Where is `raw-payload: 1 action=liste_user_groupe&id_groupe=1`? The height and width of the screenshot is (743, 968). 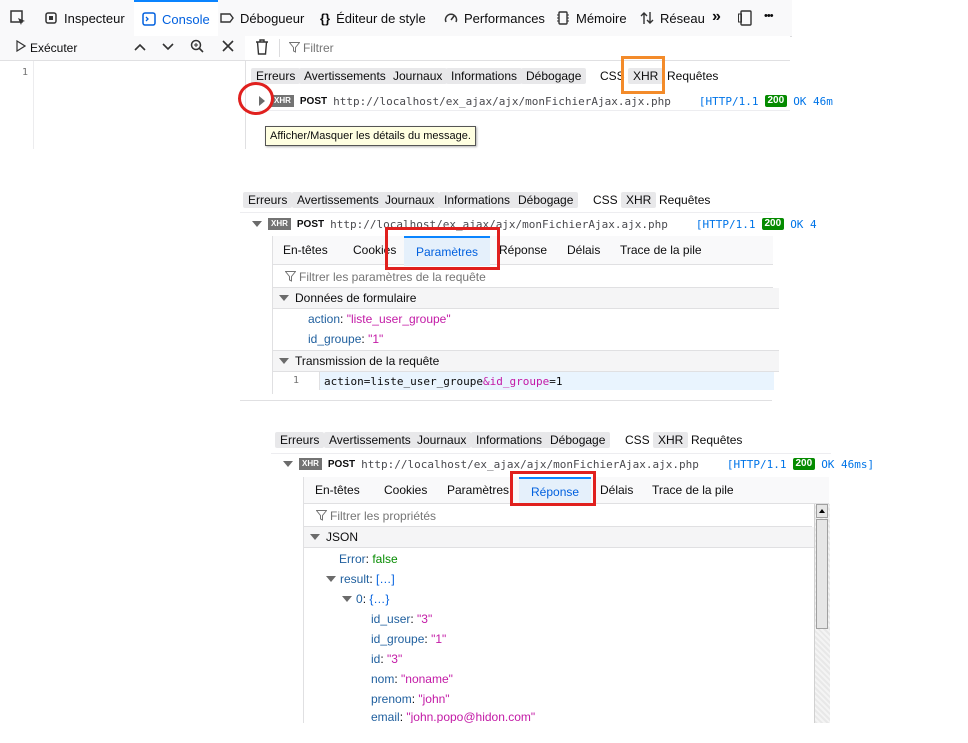
raw-payload: 1 action=liste_user_groupe&id_groupe=1 is located at coordinates (523, 381).